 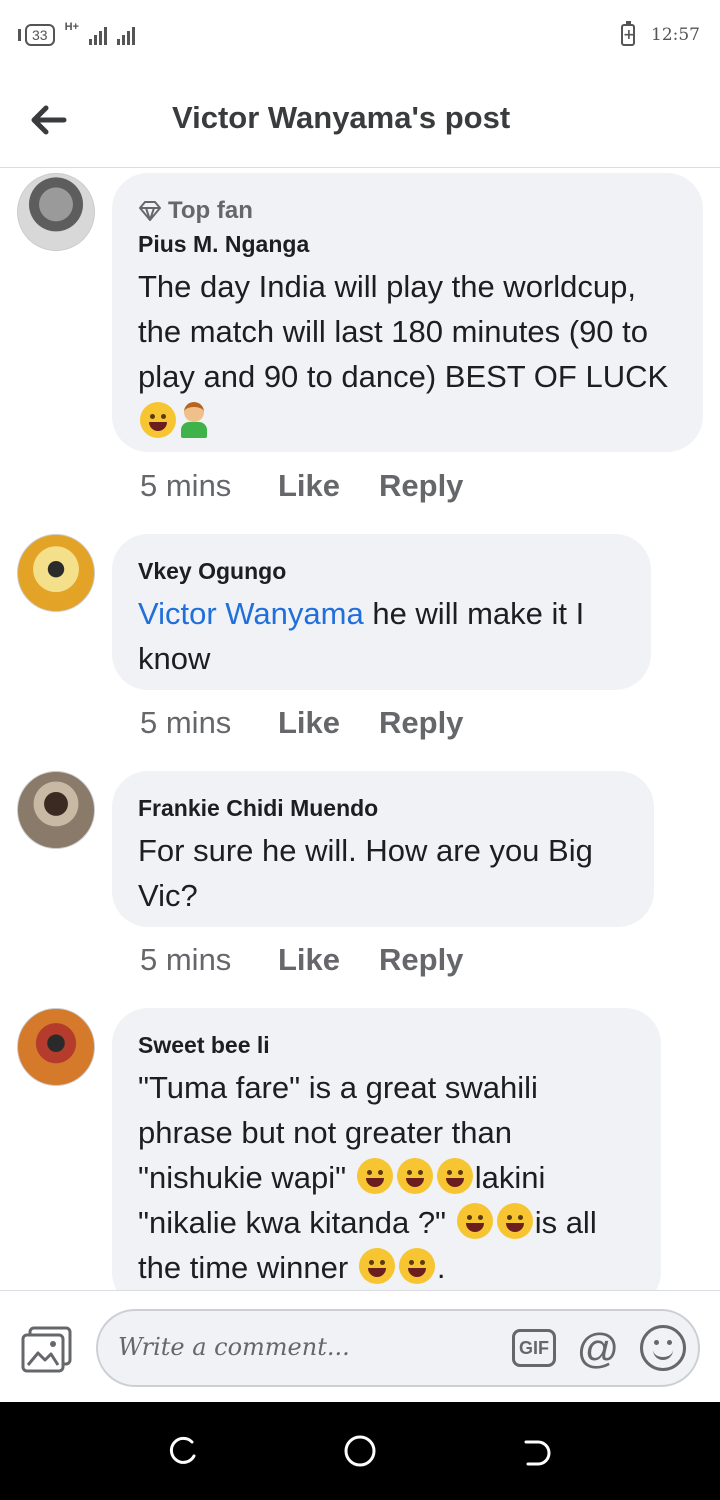 I want to click on photo-icon, so click(x=47, y=1349).